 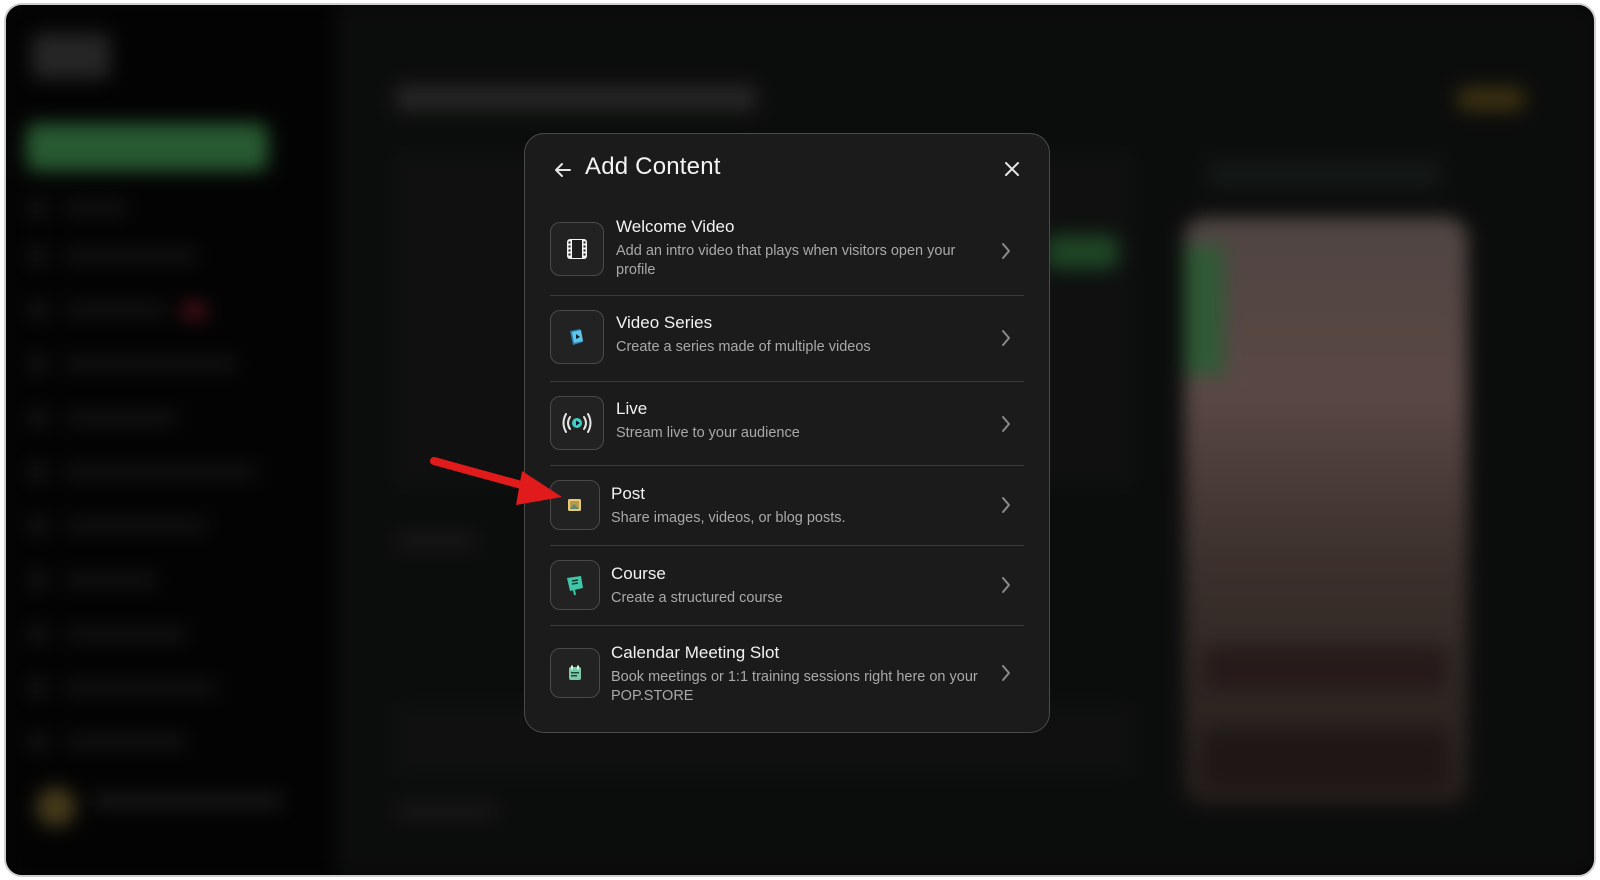 I want to click on calendar-slot-icon, so click(x=575, y=673).